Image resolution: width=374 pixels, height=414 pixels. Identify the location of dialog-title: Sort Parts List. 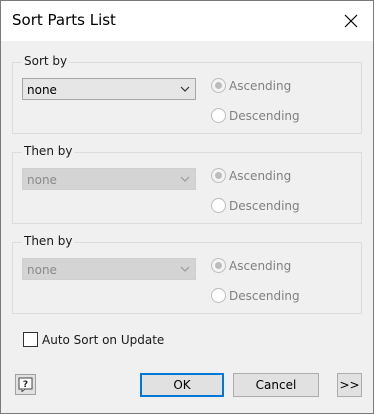
(64, 20).